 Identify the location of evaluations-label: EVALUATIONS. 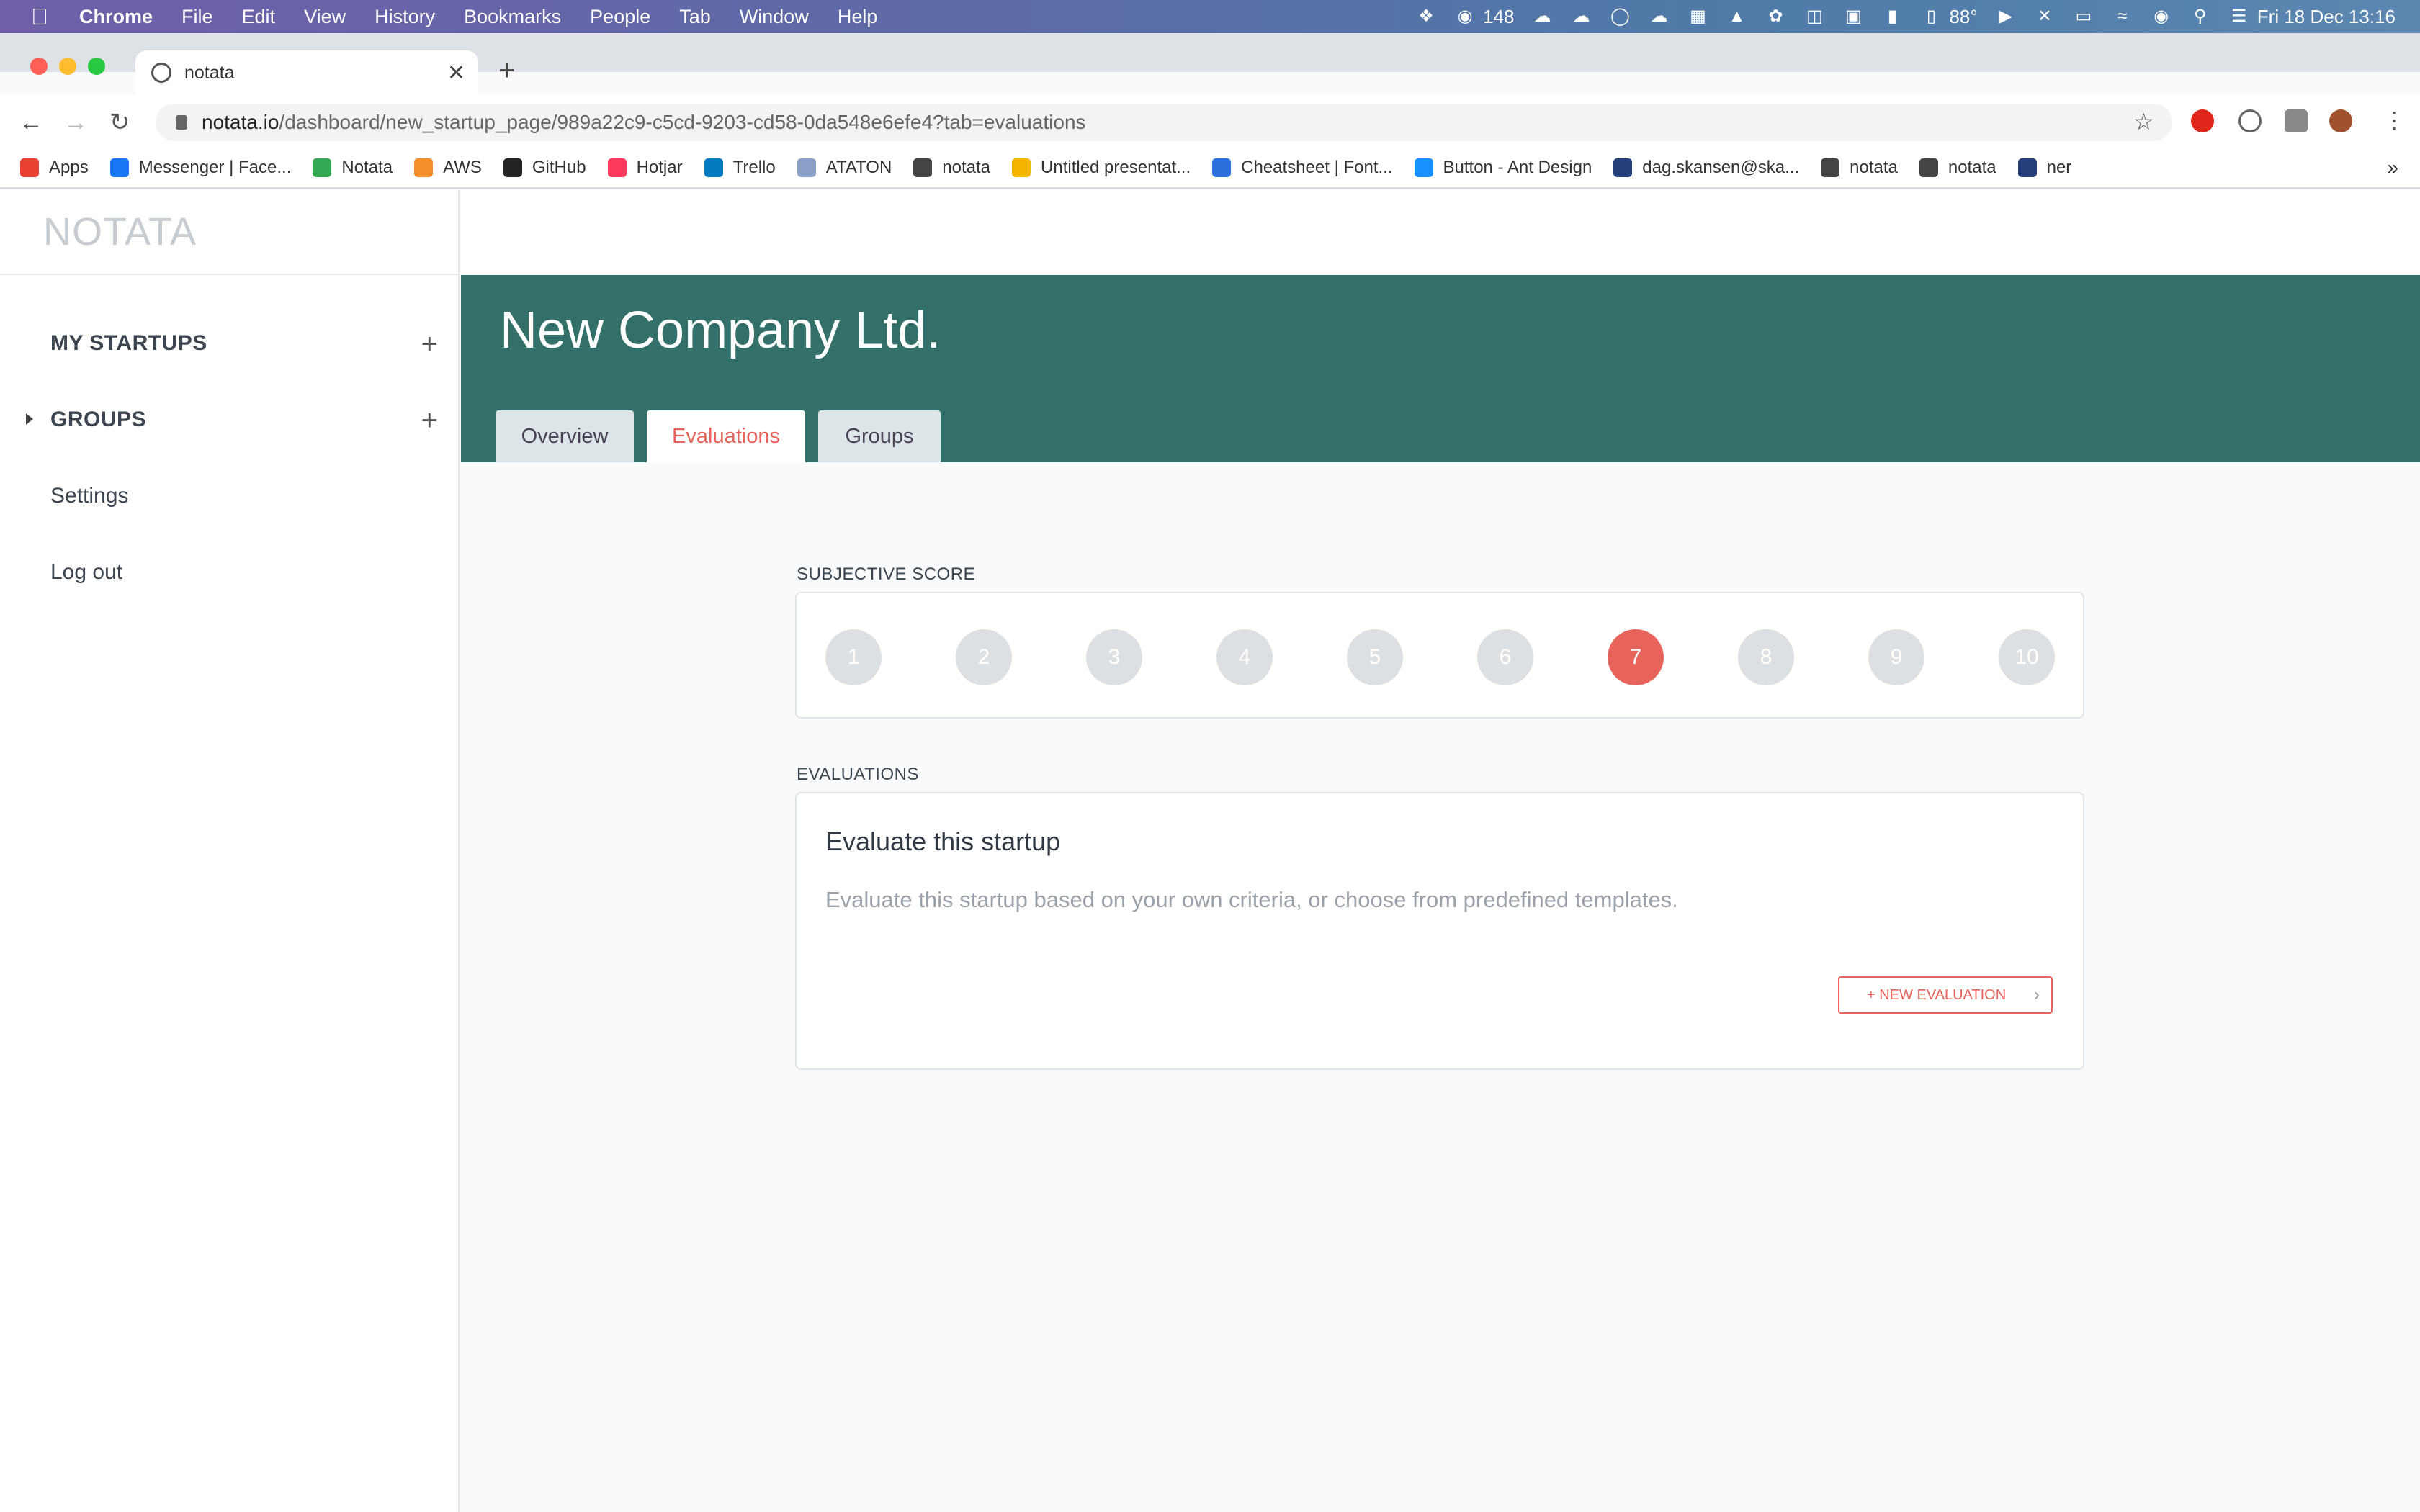
(858, 774).